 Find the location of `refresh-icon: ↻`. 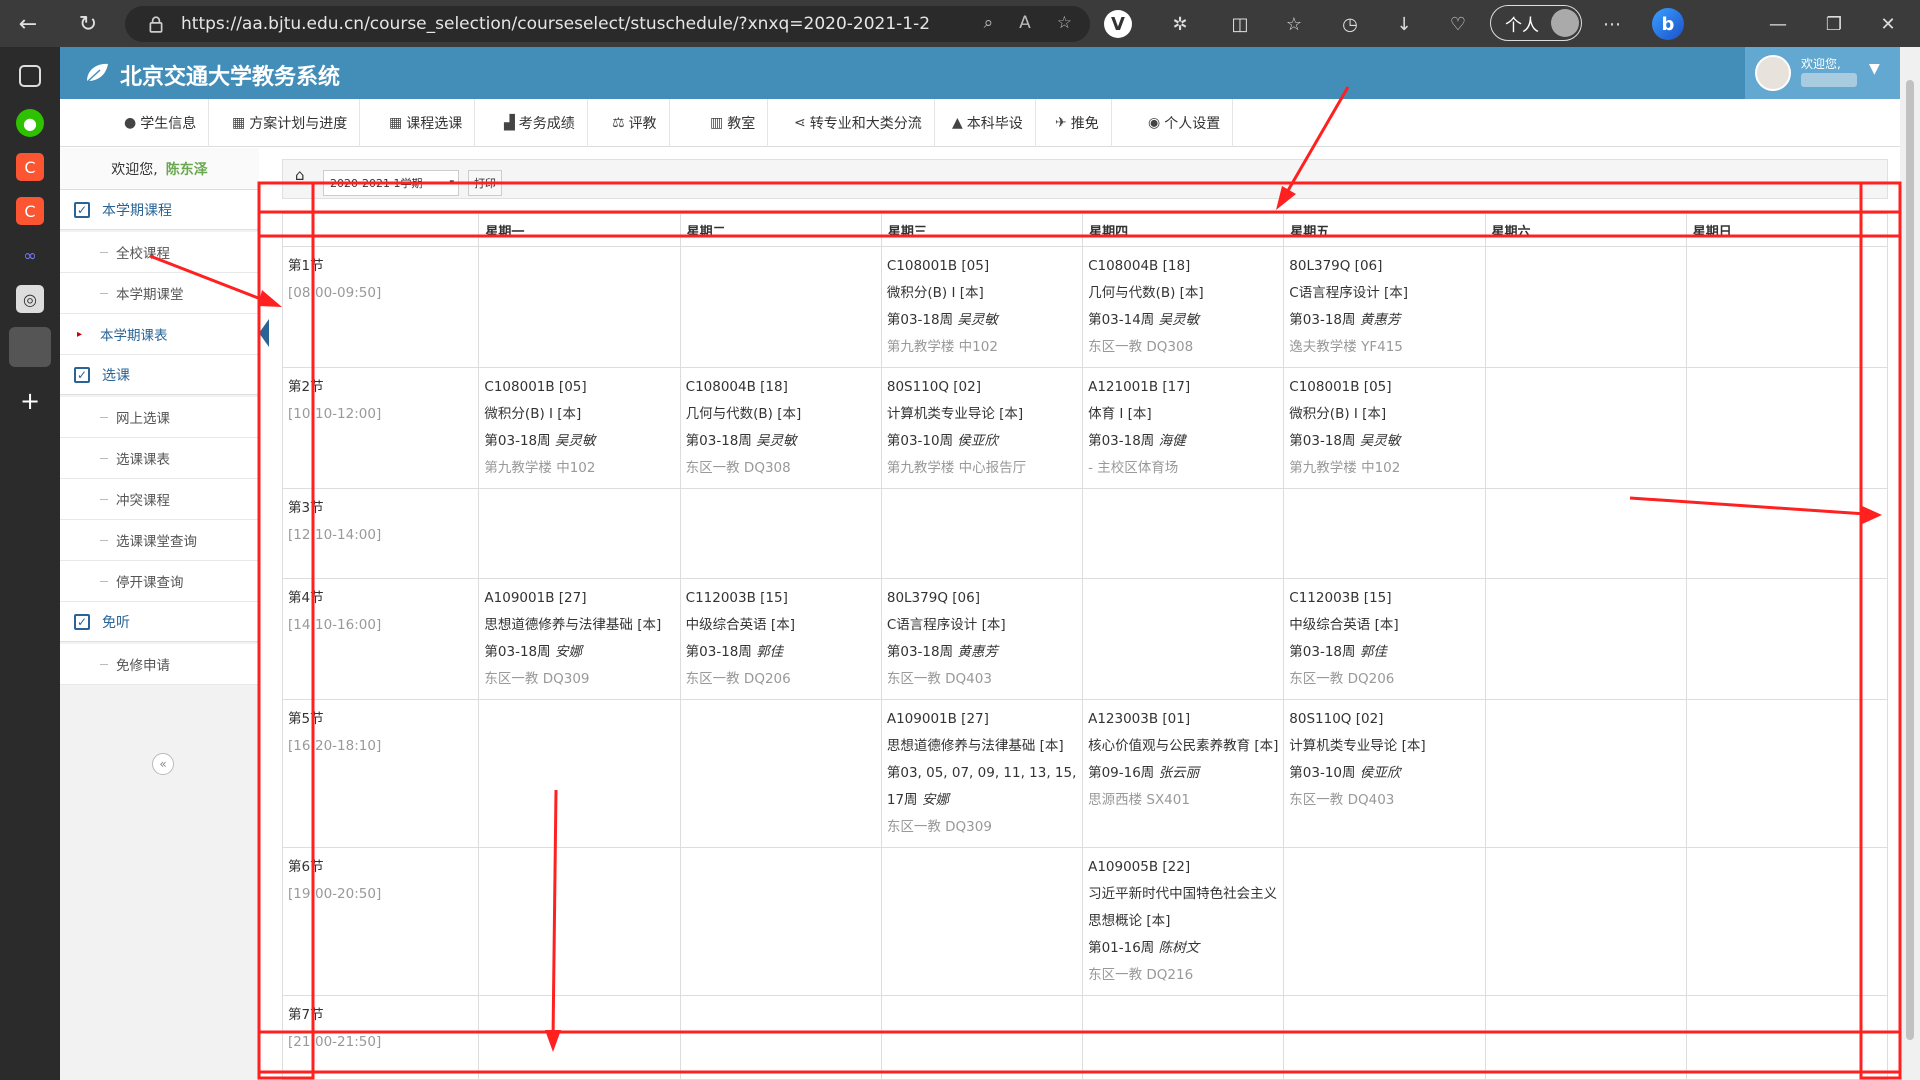

refresh-icon: ↻ is located at coordinates (88, 24).